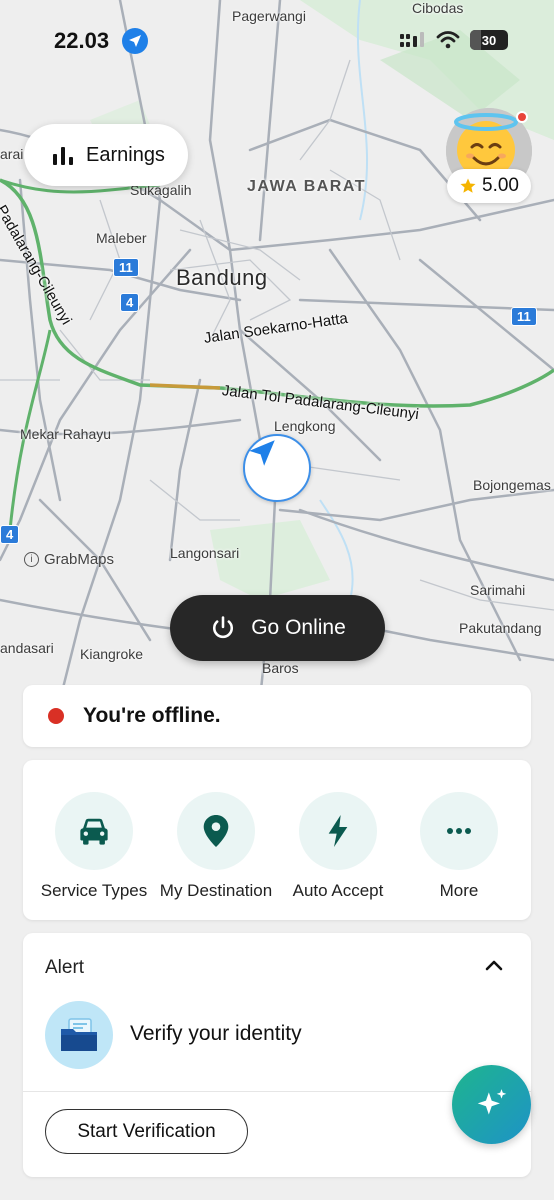  Describe the element at coordinates (121, 238) in the screenshot. I see `map-label-maleber: Maleber` at that location.